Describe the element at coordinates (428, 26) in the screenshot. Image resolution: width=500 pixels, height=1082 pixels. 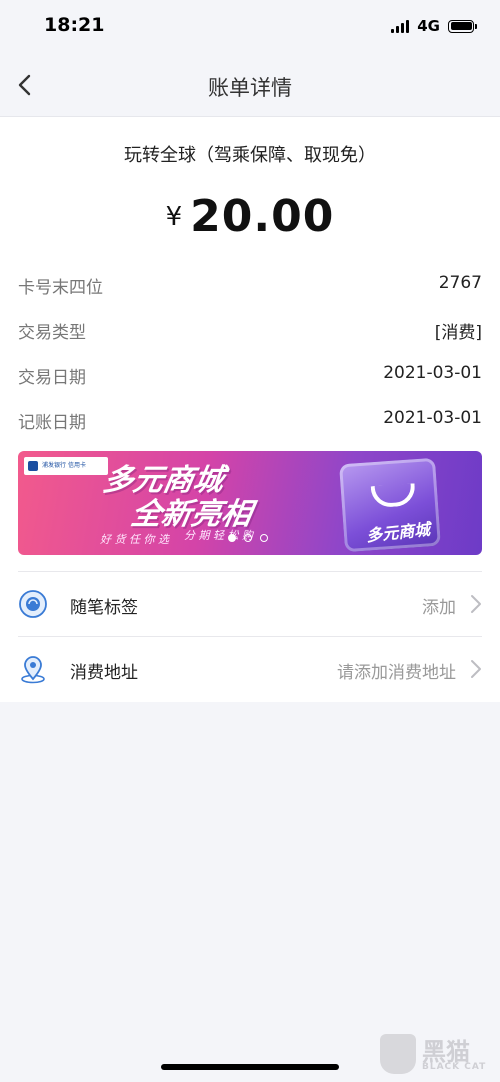
I see `network-type: 4G` at that location.